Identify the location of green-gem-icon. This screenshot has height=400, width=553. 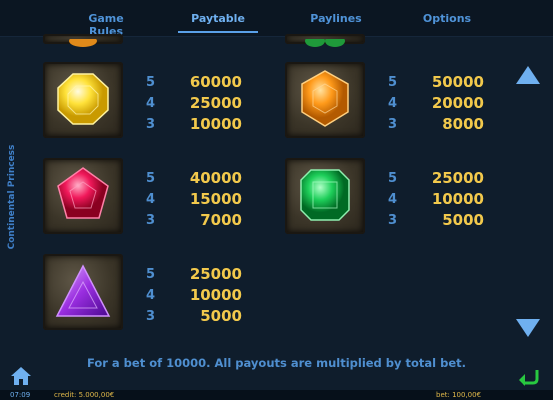
(325, 41).